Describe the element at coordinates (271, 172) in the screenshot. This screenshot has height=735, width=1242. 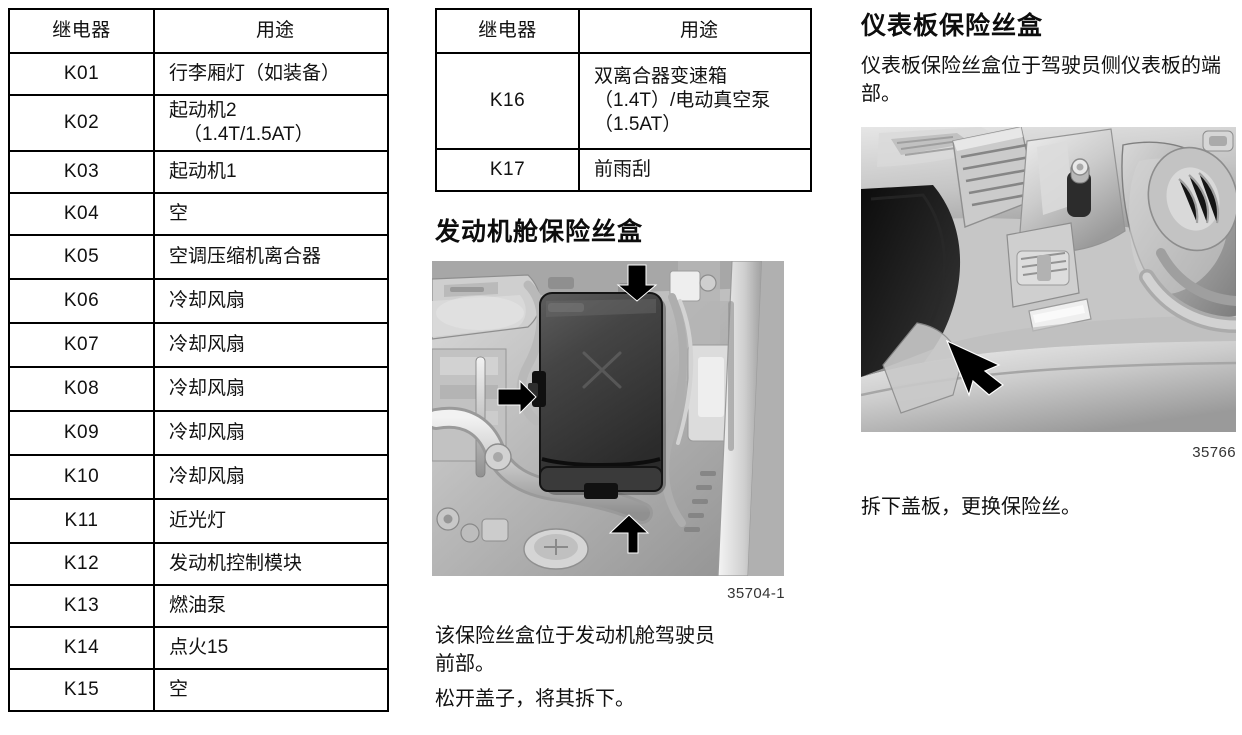
I see `relay-usage-cell: 起动机1` at that location.